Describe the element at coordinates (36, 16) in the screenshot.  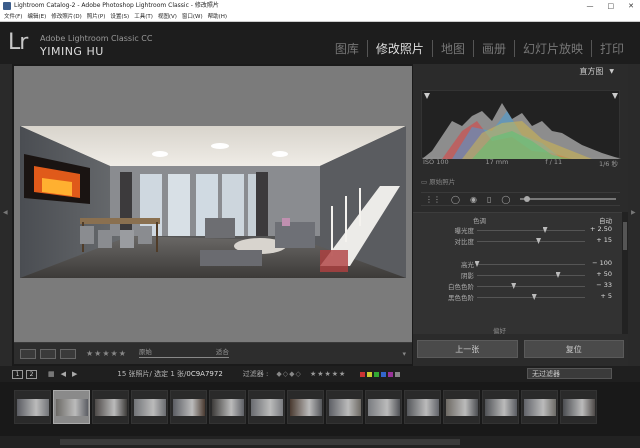
I see `menu-edit: 编辑(E)` at that location.